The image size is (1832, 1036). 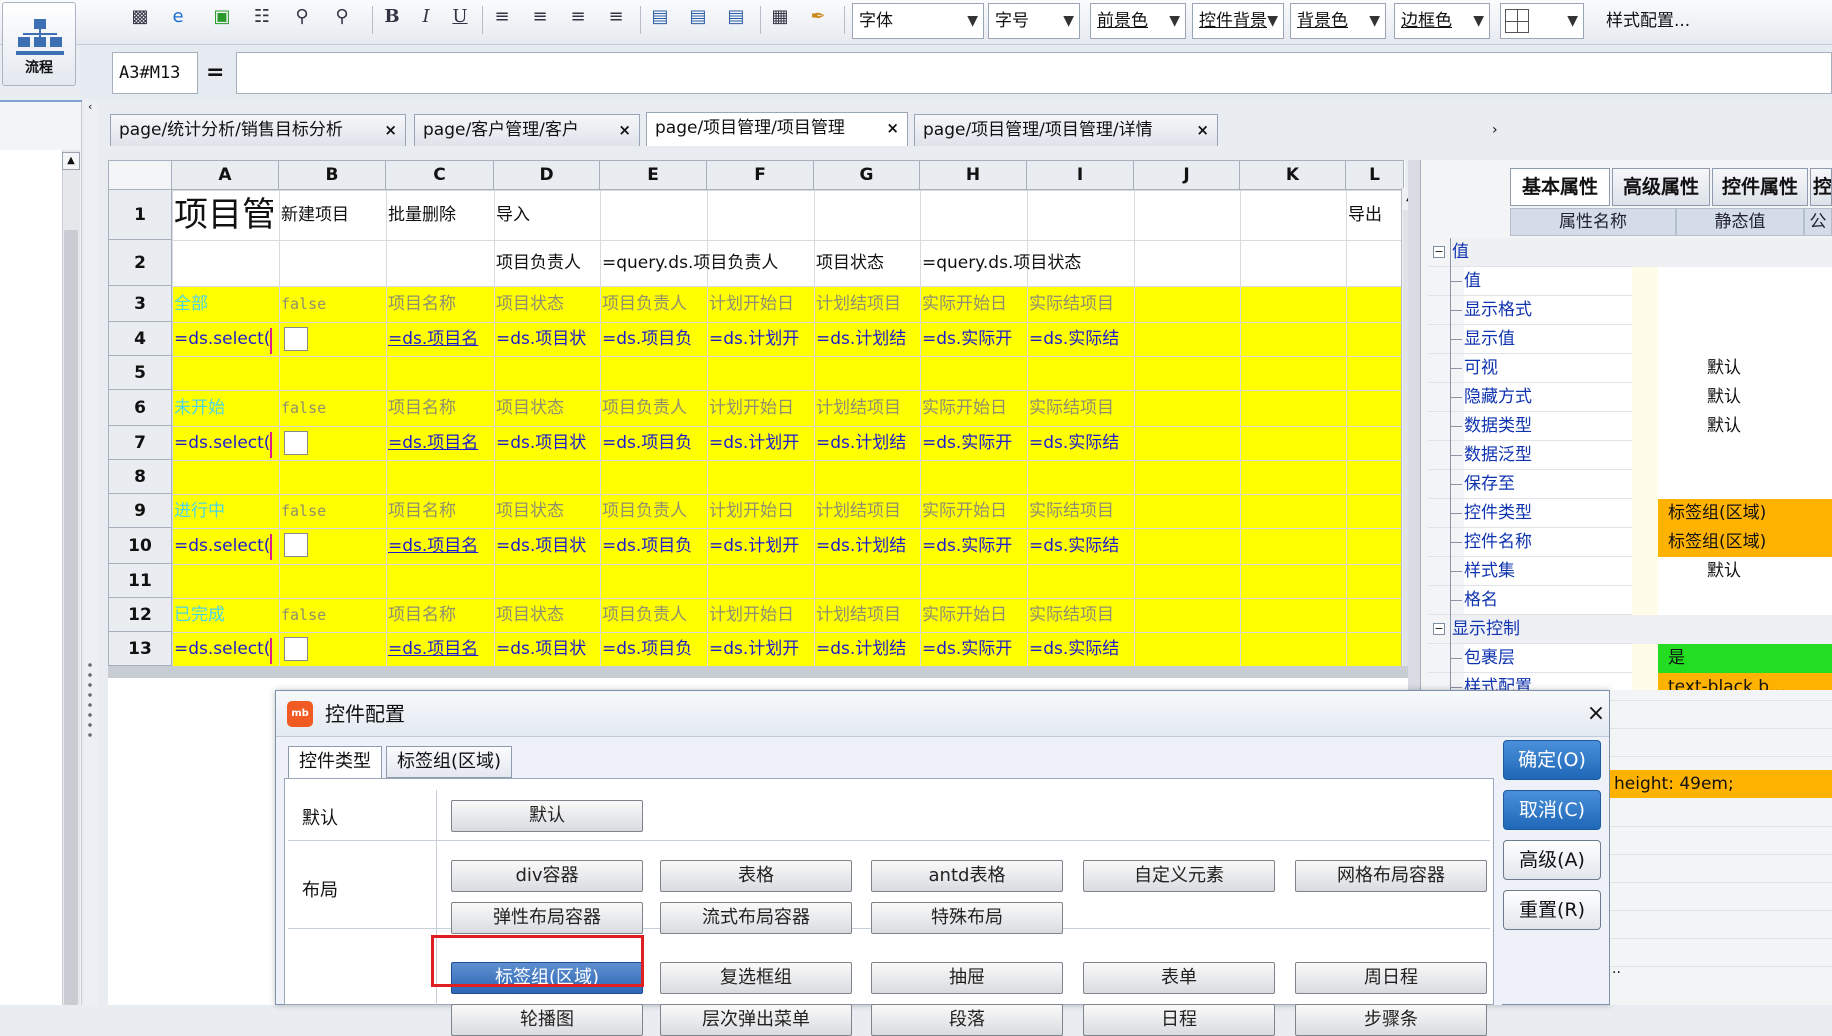 I want to click on advanced-button: 高级(A), so click(x=1552, y=860).